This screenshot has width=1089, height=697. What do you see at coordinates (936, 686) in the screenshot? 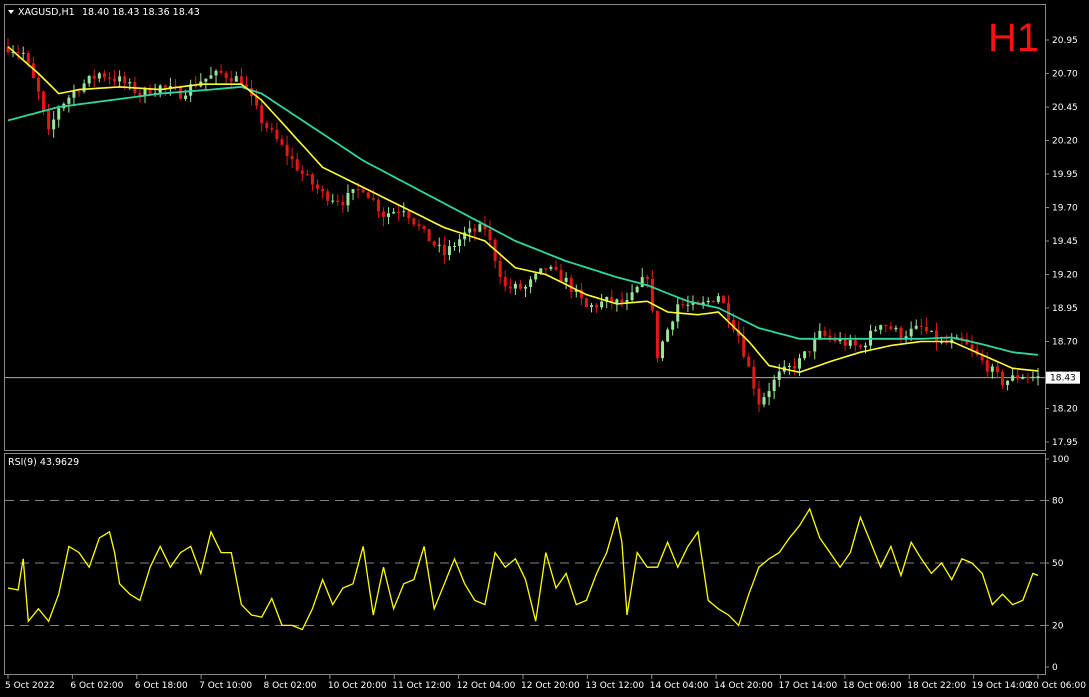
I see `time-tick-label: 18 Oct 22:00` at bounding box center [936, 686].